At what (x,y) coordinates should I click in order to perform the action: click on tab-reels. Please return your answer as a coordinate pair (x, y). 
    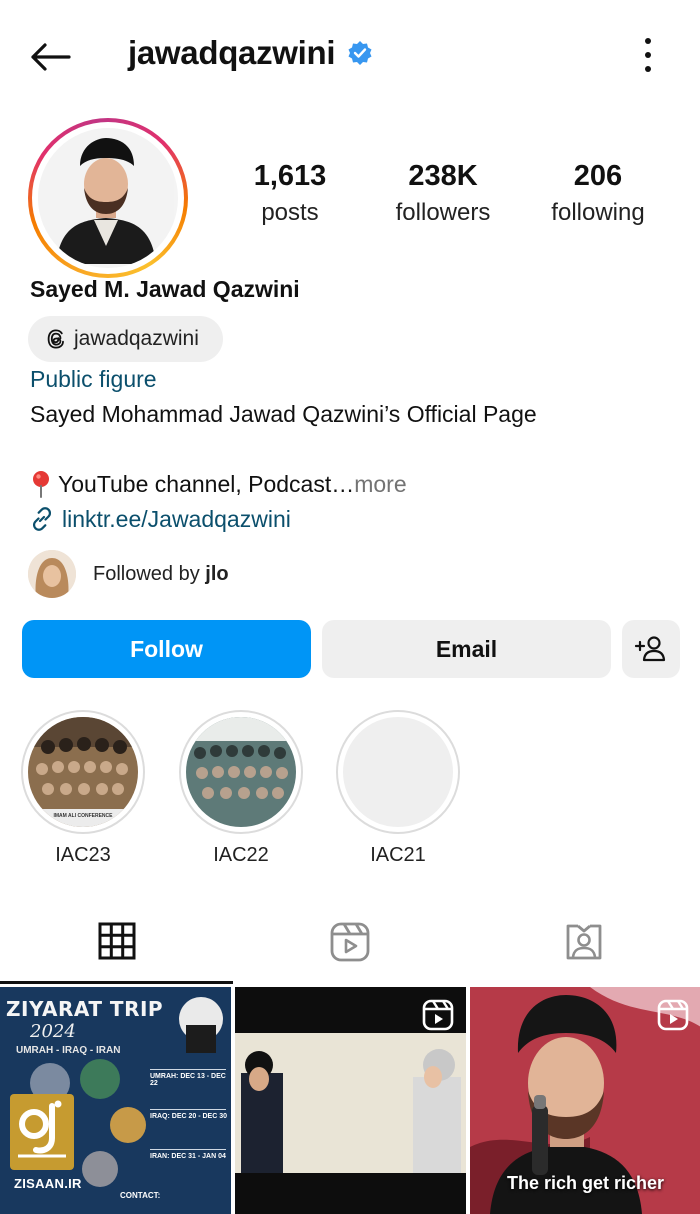
    Looking at the image, I should click on (349, 942).